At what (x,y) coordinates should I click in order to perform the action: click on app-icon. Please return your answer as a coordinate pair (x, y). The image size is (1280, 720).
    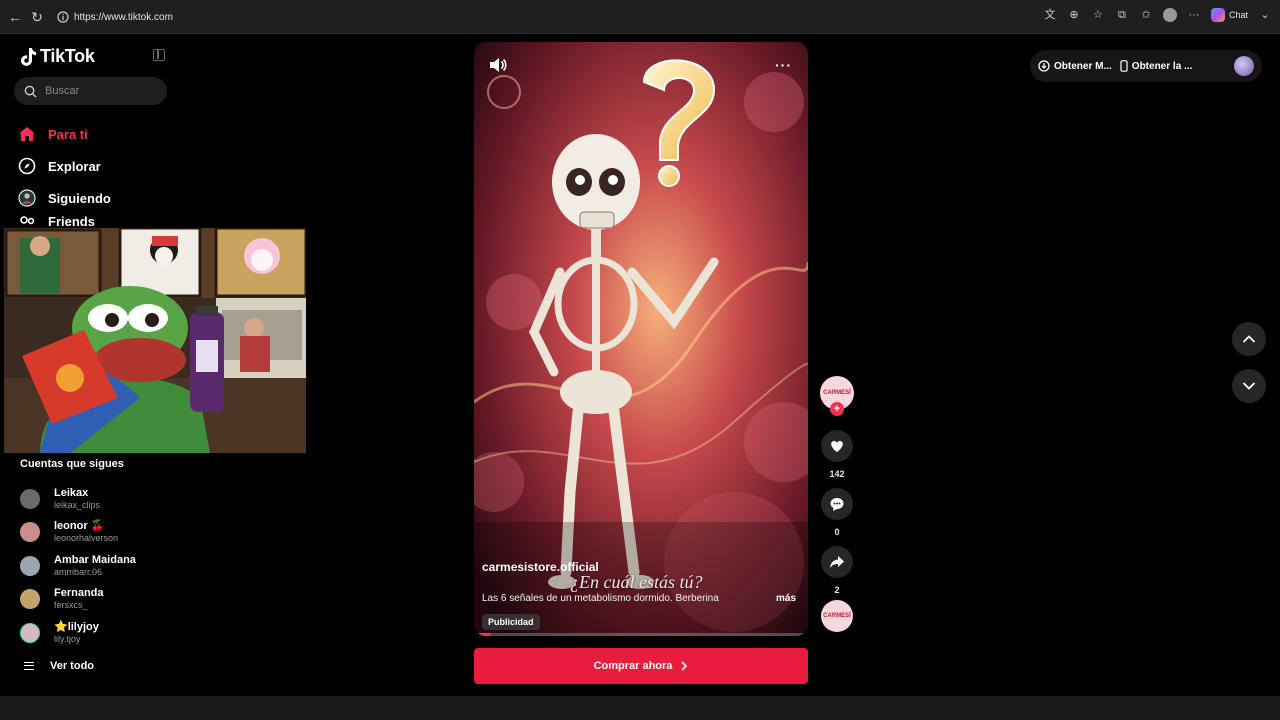
    Looking at the image, I should click on (1044, 66).